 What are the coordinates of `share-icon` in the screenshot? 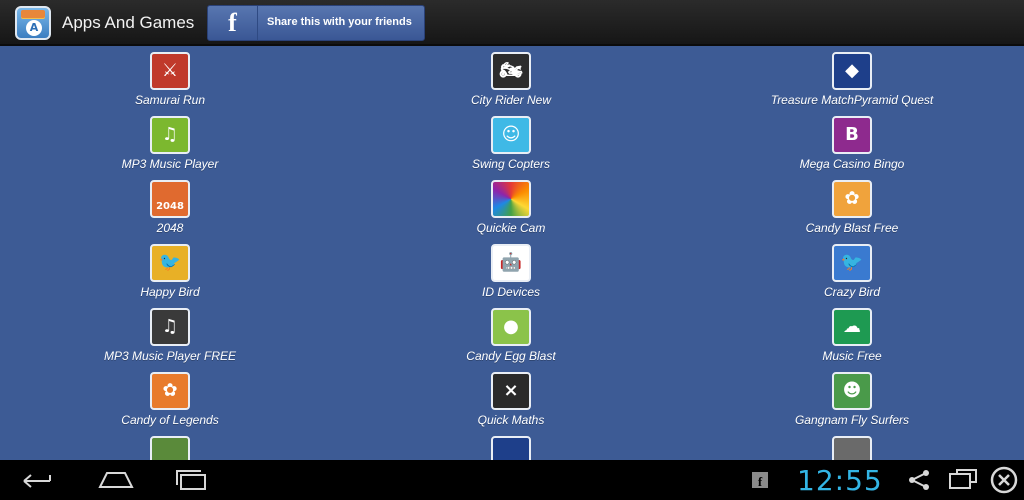 It's located at (919, 480).